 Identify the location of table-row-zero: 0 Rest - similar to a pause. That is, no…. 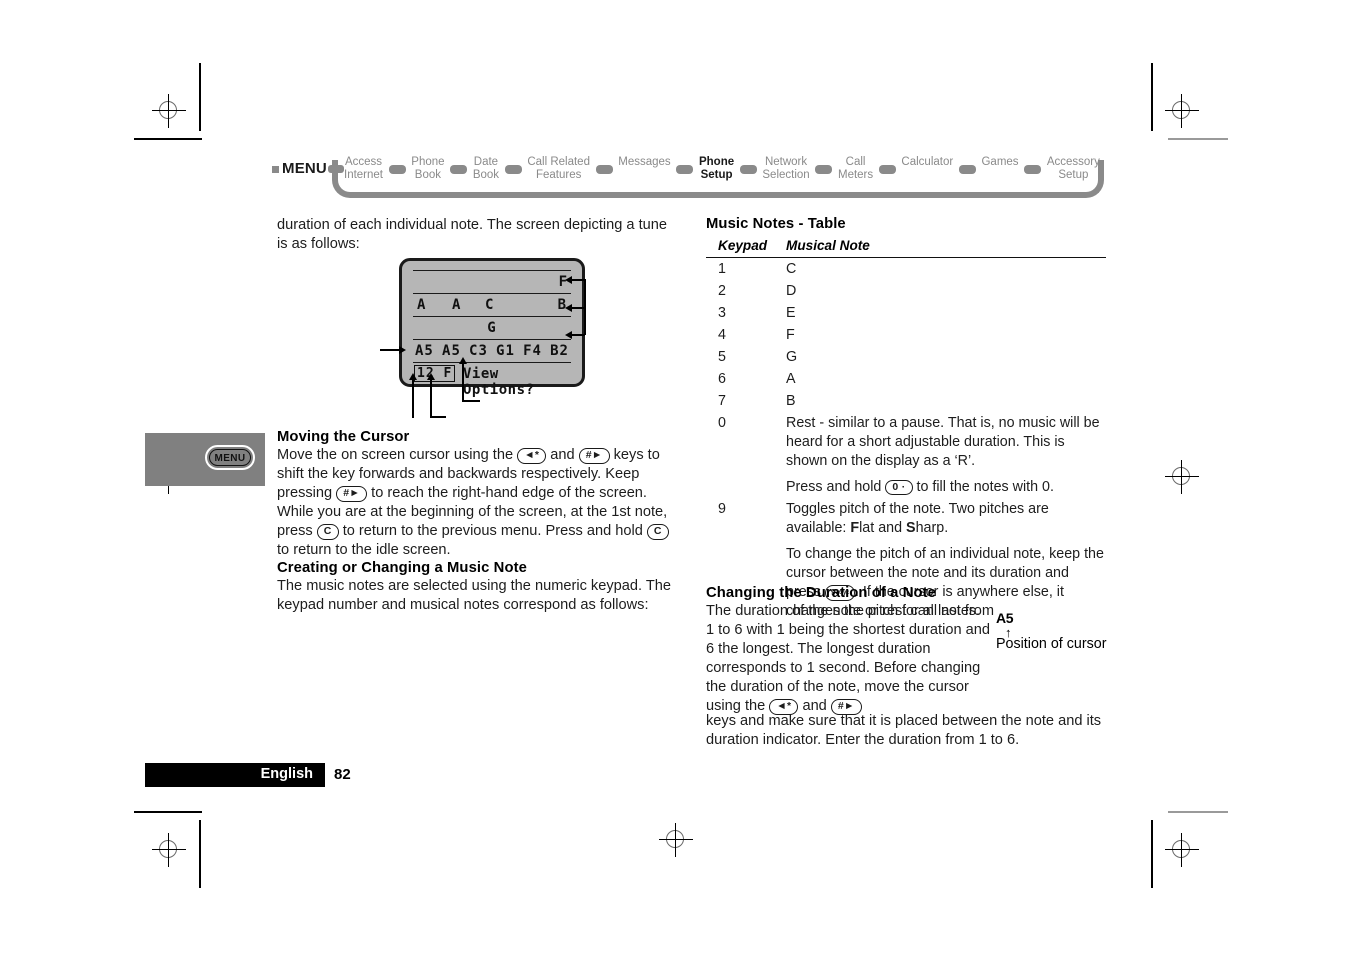
(906, 455).